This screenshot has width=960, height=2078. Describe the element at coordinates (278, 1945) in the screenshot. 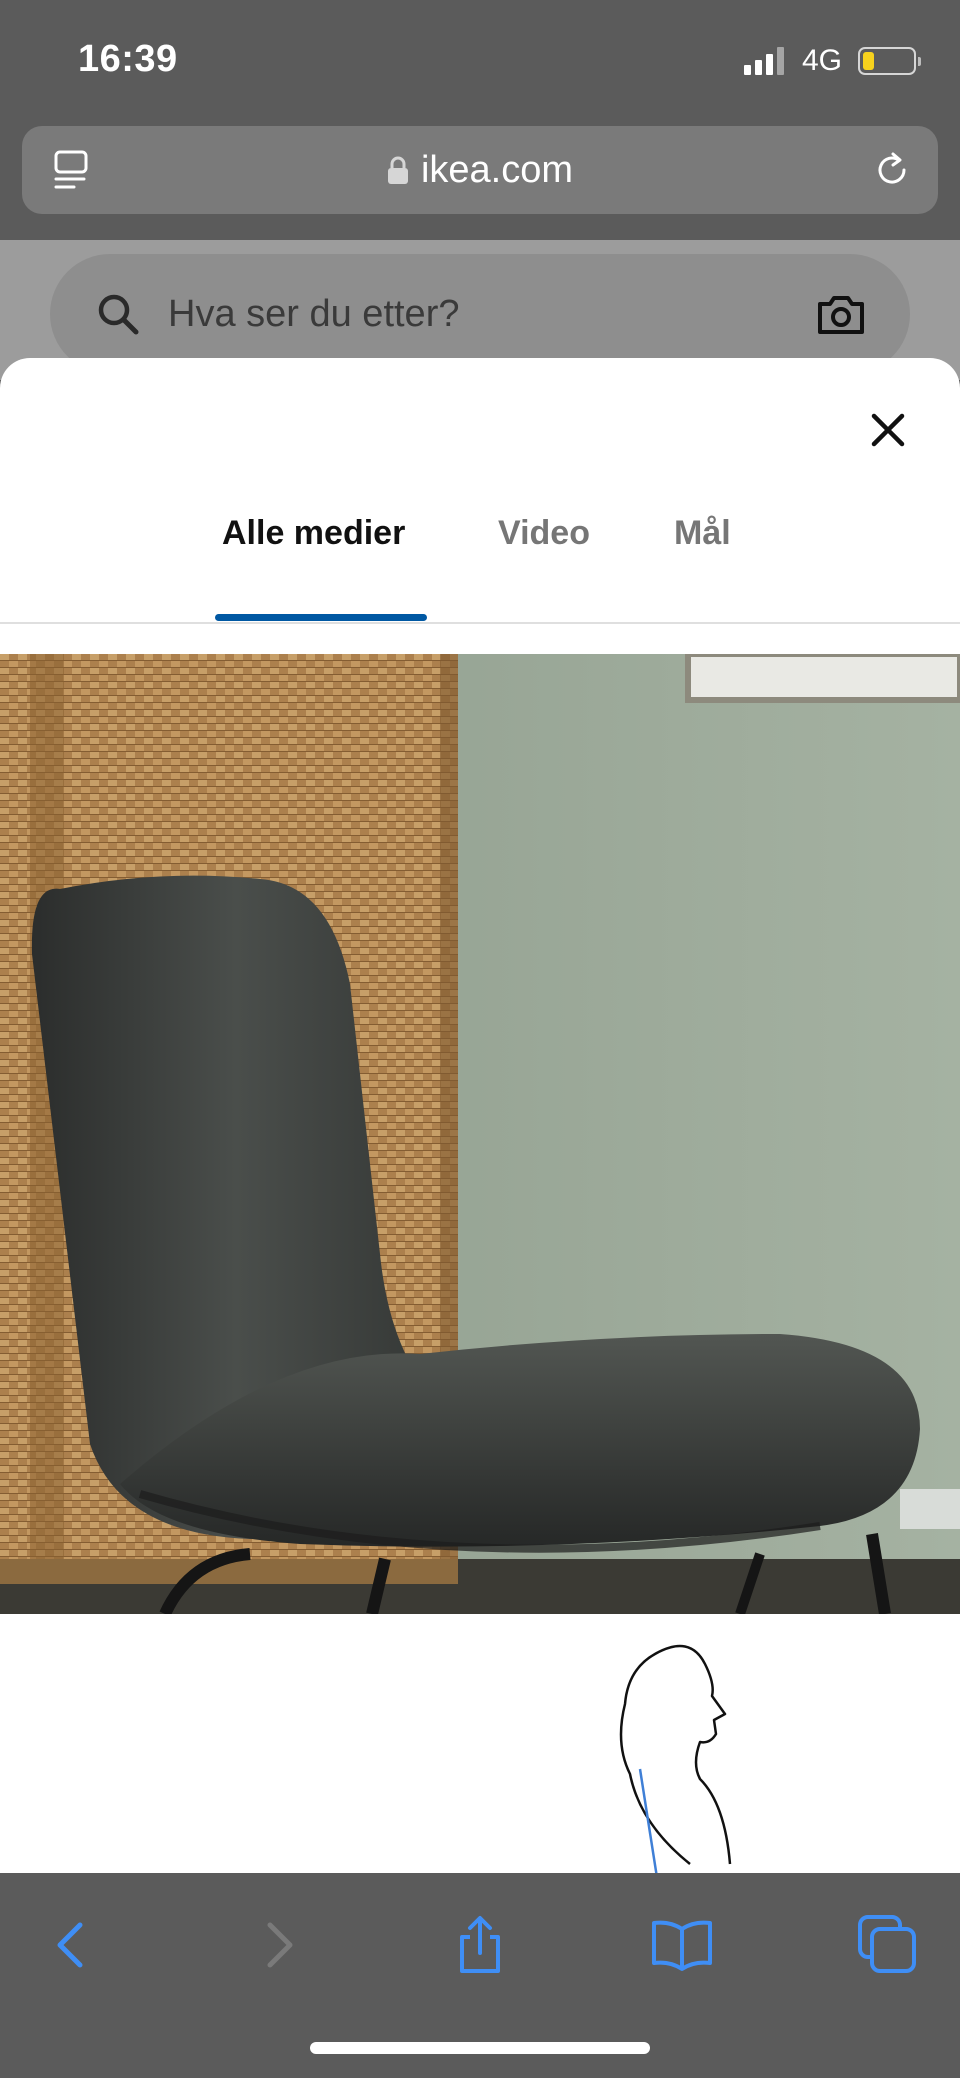

I see `forward-icon` at that location.